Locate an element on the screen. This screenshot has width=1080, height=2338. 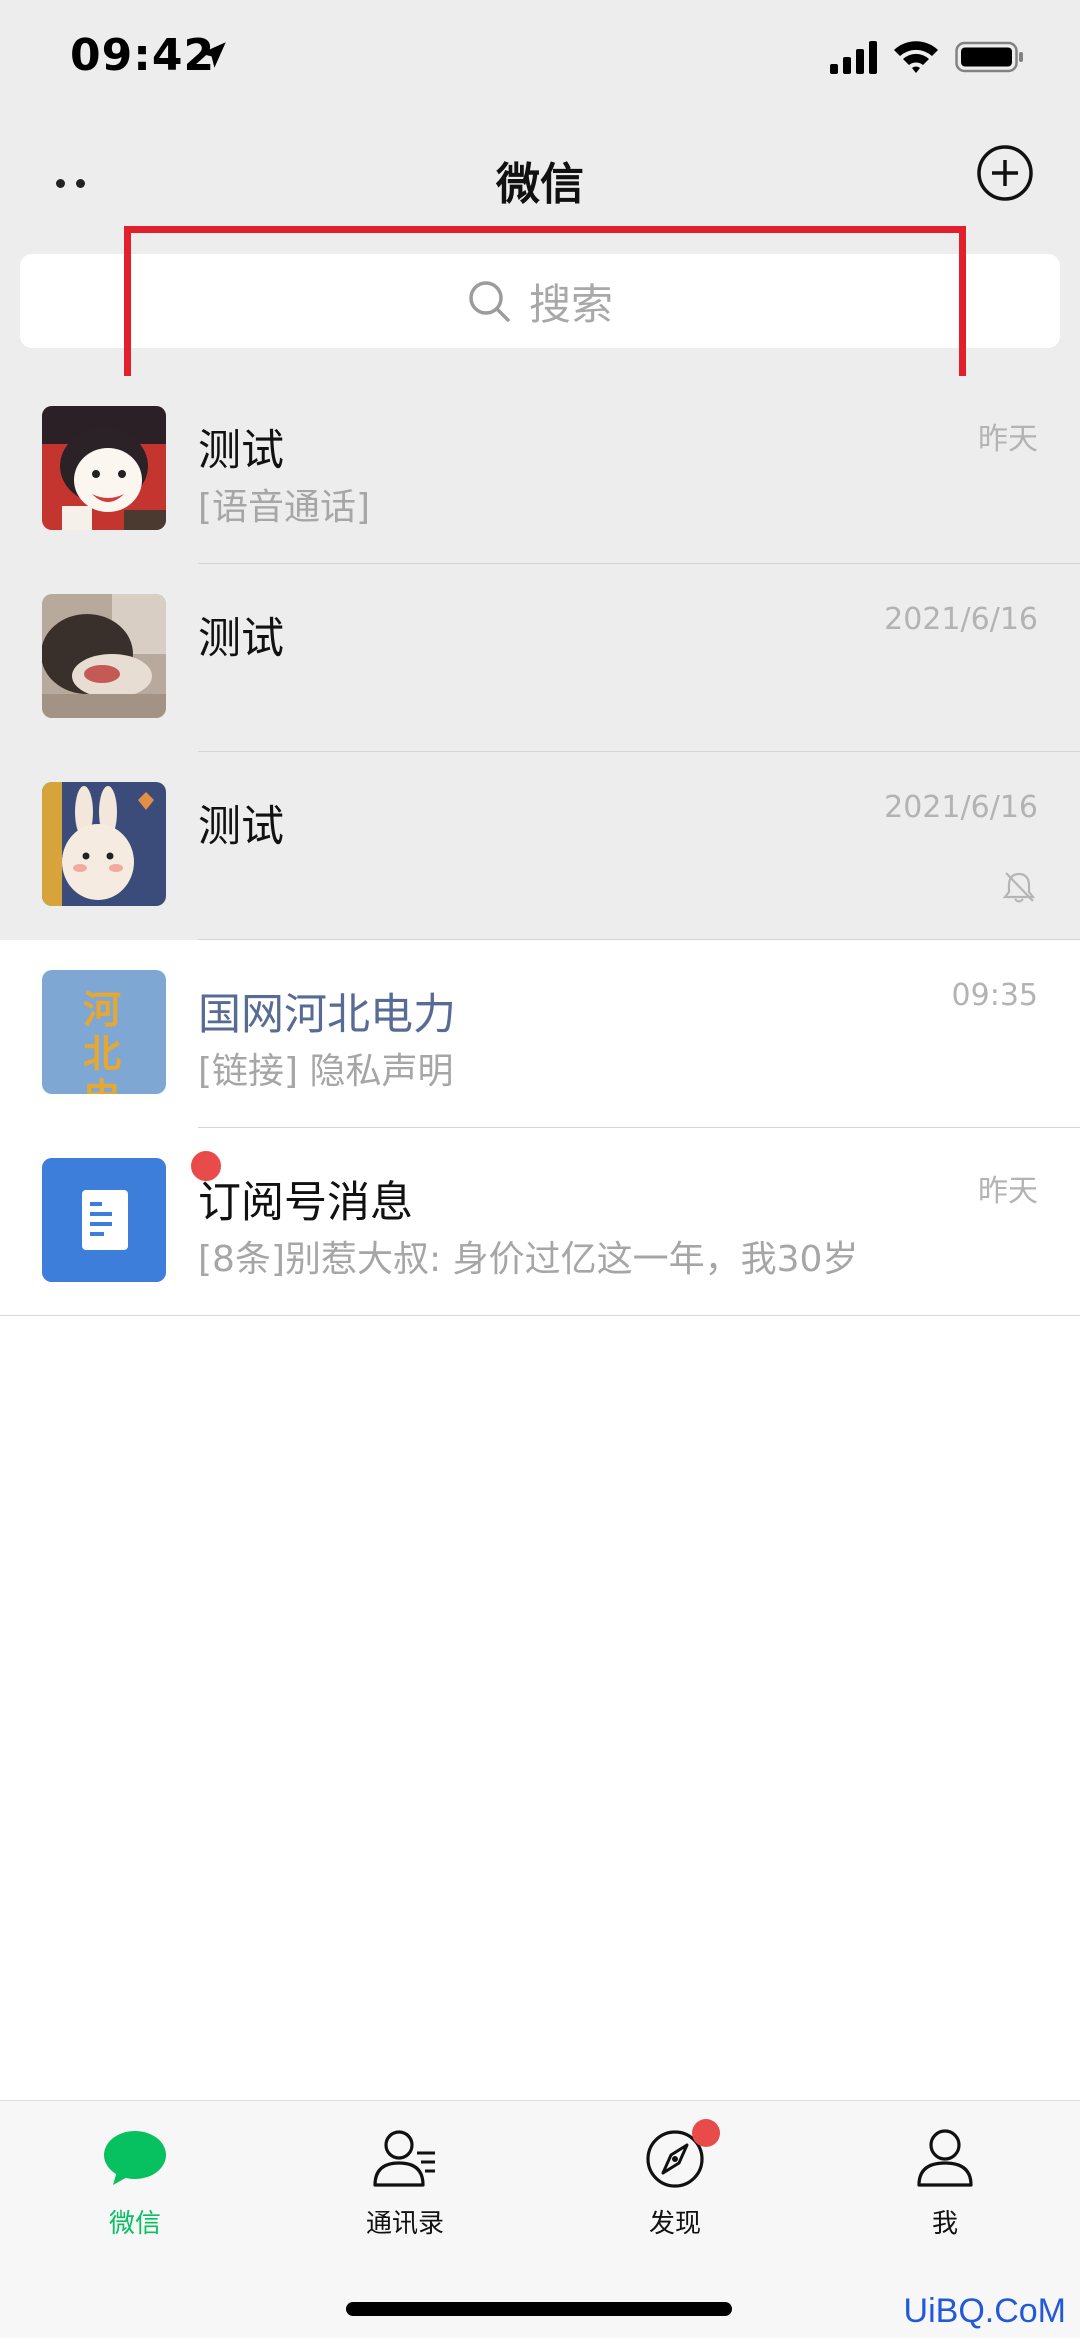
chat-name: 国网河北电力 is located at coordinates (327, 1015).